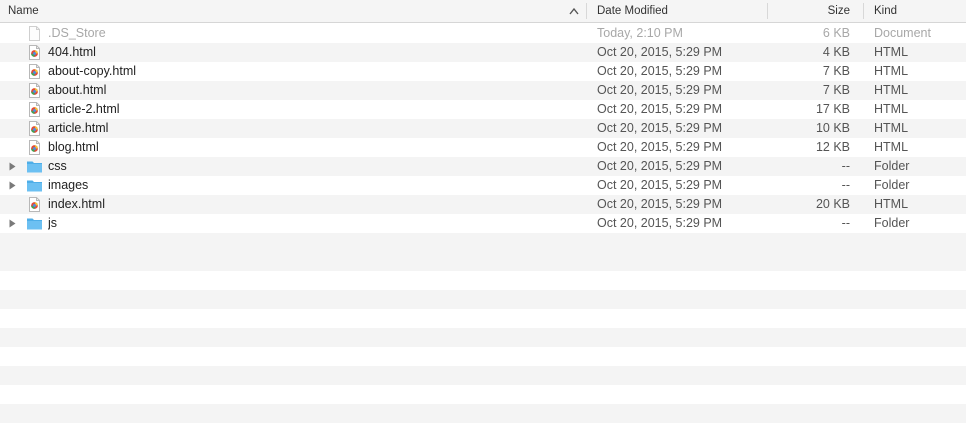  Describe the element at coordinates (902, 33) in the screenshot. I see `file-kind: Document` at that location.